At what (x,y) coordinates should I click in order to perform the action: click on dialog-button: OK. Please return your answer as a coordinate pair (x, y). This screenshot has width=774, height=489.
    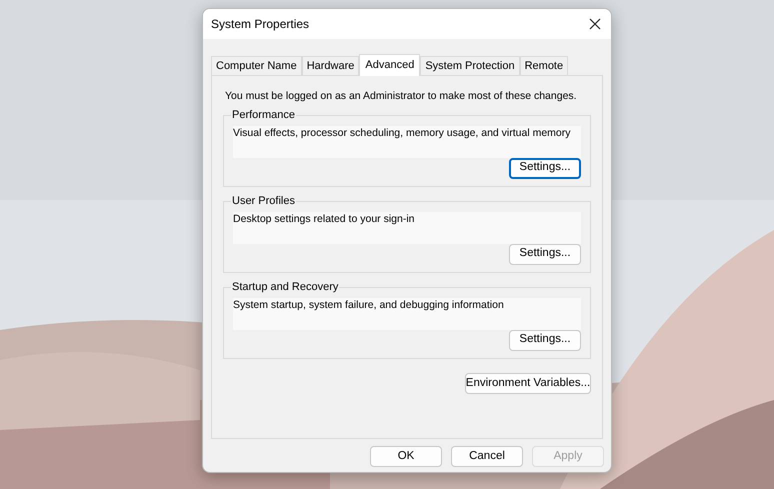
    Looking at the image, I should click on (406, 456).